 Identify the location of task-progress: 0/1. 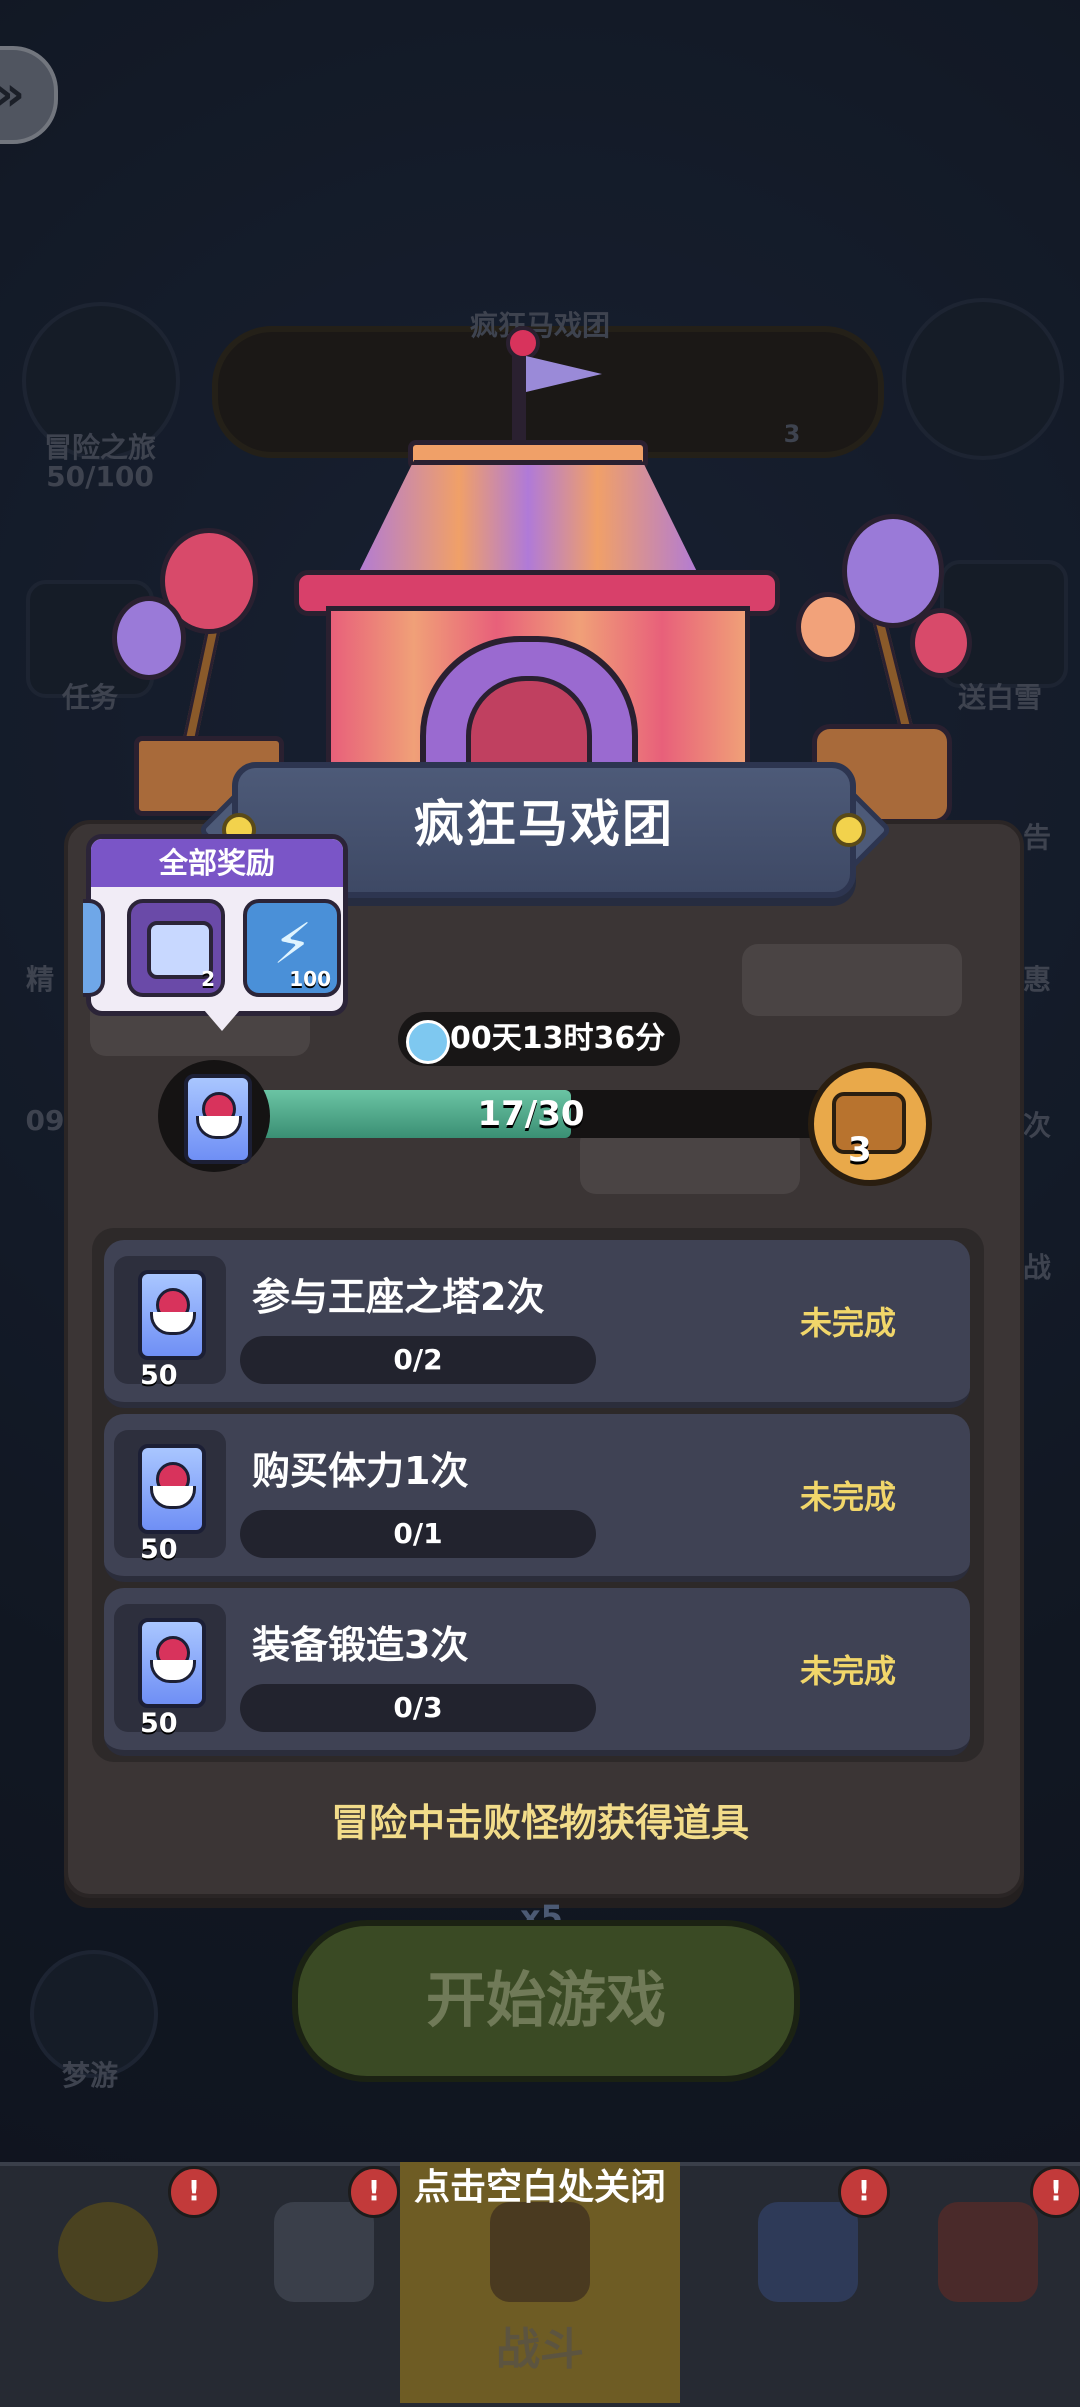
(418, 1534).